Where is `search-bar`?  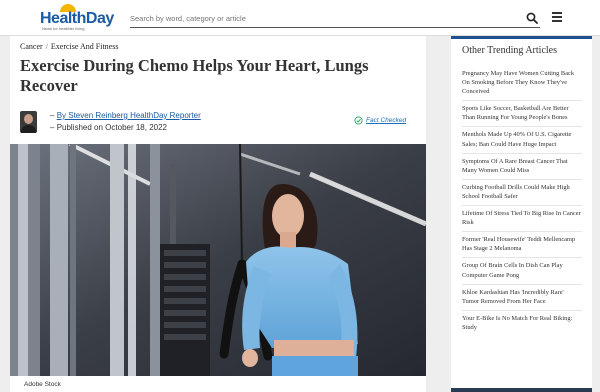 search-bar is located at coordinates (335, 19).